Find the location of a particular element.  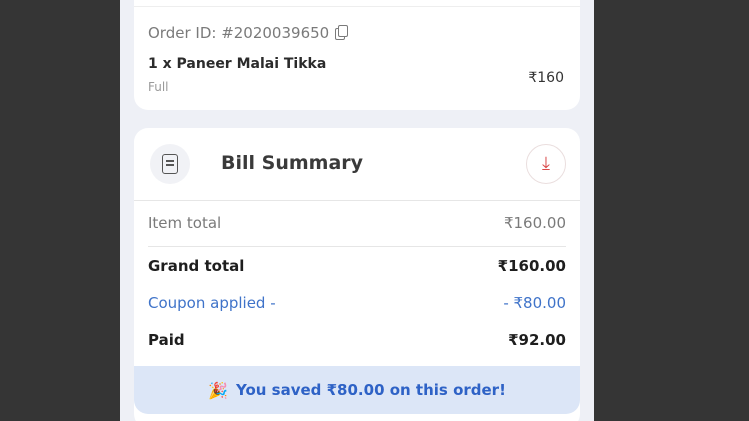

bill-icon-wrap is located at coordinates (170, 164).